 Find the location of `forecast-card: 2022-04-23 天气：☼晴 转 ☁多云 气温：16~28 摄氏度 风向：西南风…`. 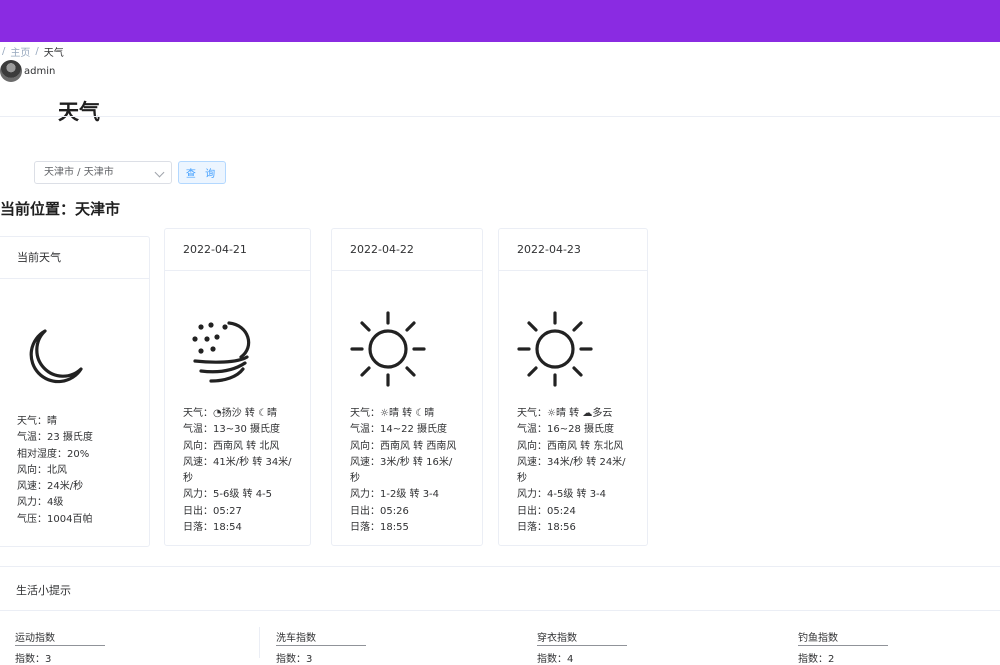

forecast-card: 2022-04-23 天气：☼晴 转 ☁多云 气温：16~28 摄氏度 风向：西南风… is located at coordinates (573, 387).